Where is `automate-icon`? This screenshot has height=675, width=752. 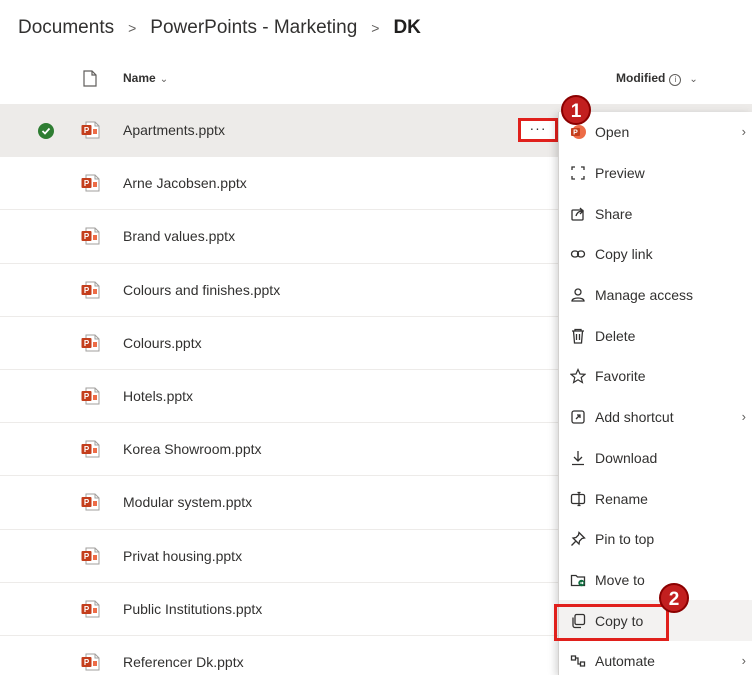
automate-icon is located at coordinates (578, 661).